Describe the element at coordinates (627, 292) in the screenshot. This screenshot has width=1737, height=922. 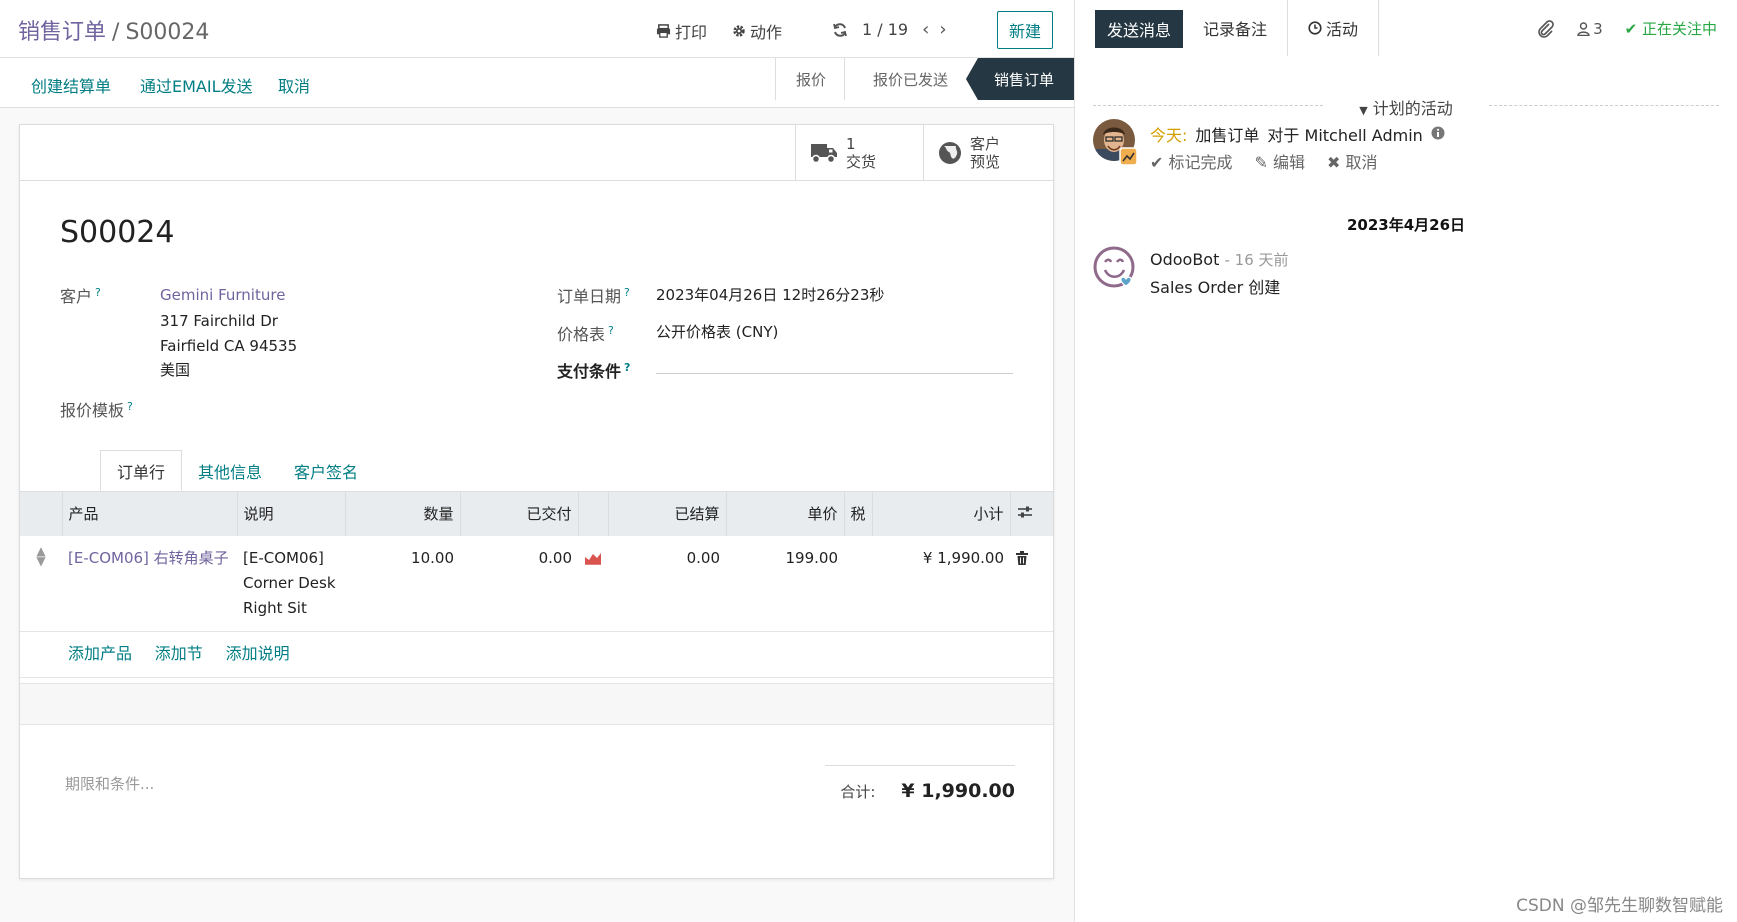
I see `order-date-help-icon: ?` at that location.